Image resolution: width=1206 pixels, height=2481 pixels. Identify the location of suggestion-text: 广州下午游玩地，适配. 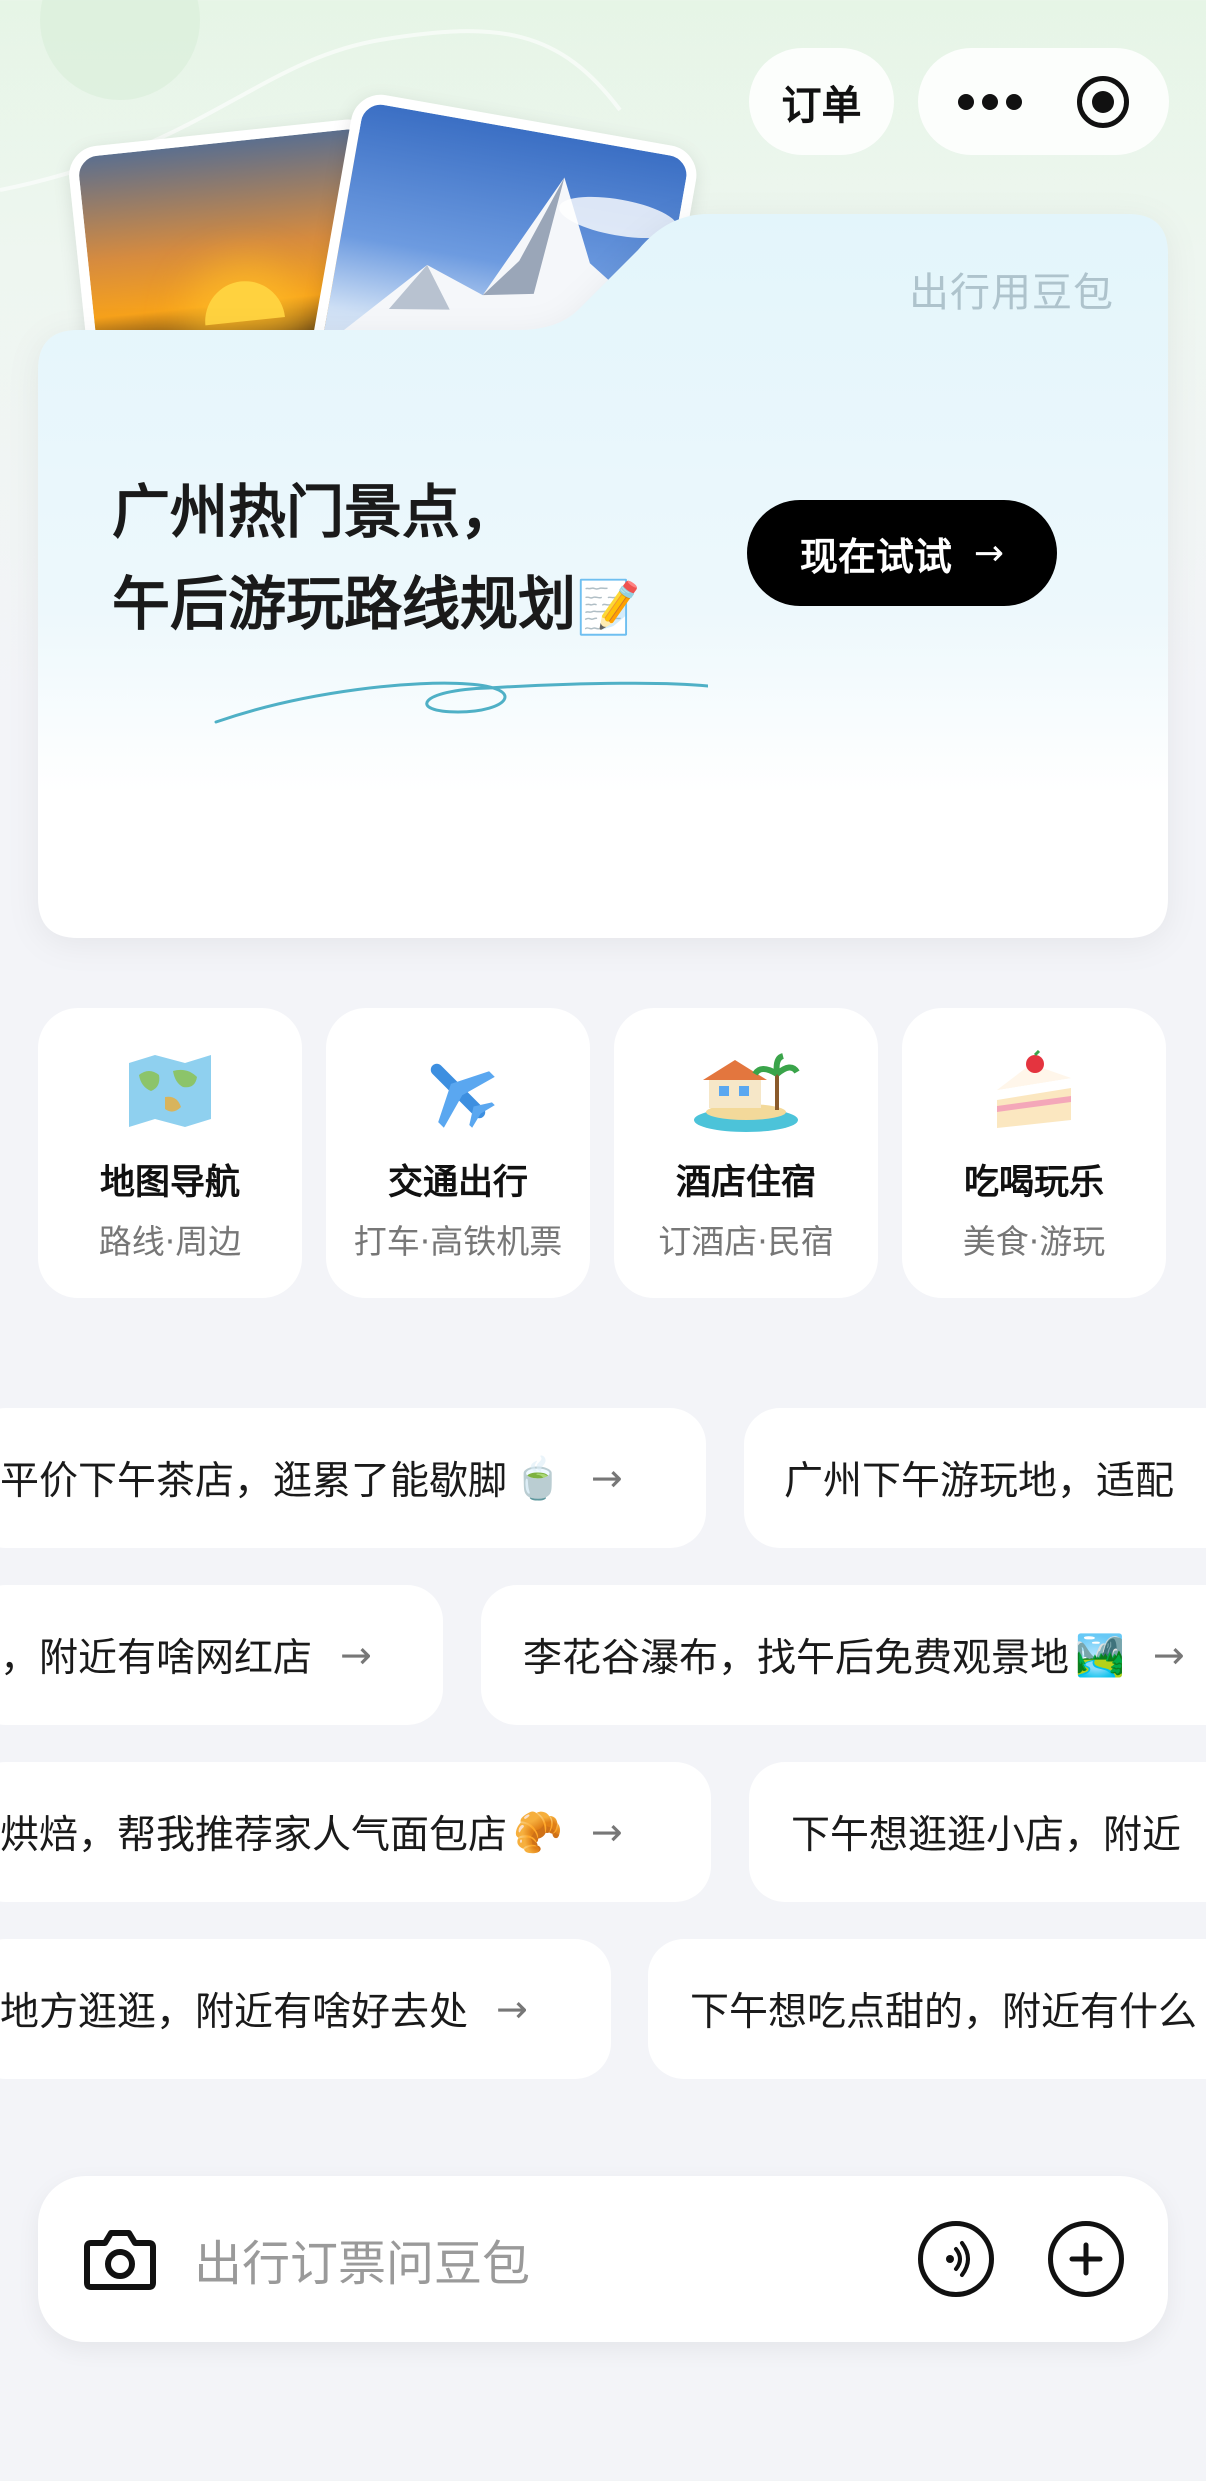
(979, 1481).